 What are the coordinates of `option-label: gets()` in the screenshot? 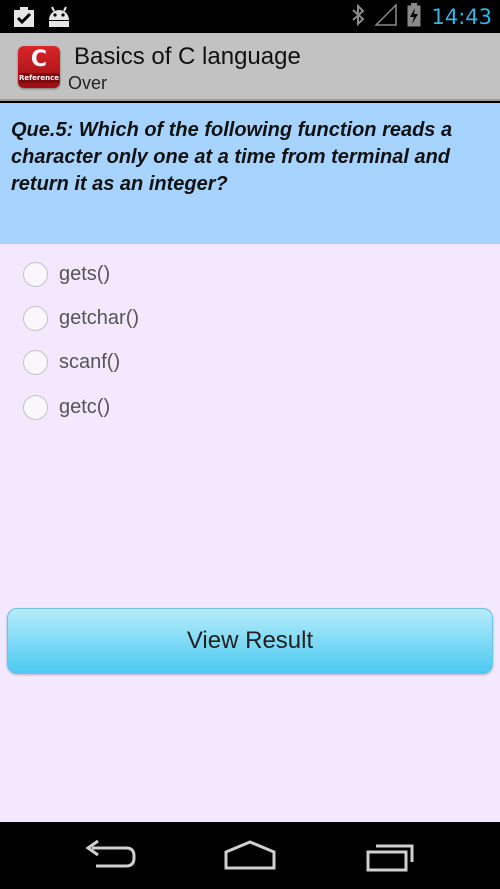 It's located at (85, 273).